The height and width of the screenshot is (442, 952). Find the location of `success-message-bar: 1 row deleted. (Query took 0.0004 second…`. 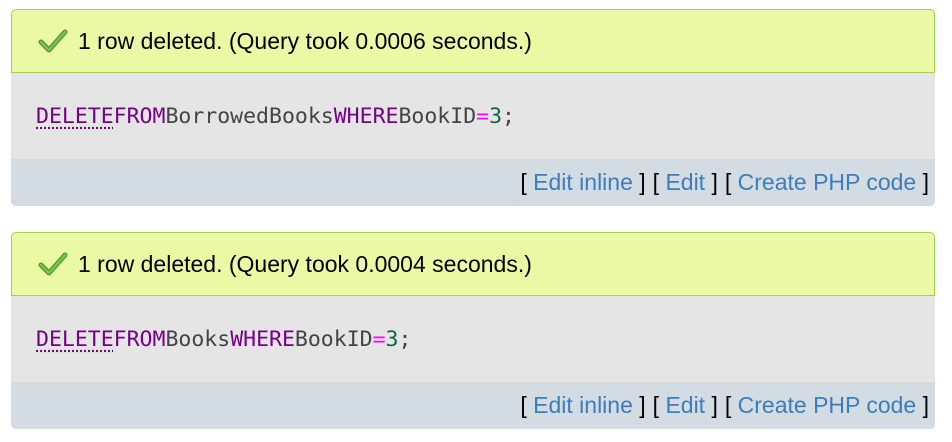

success-message-bar: 1 row deleted. (Query took 0.0004 second… is located at coordinates (473, 264).